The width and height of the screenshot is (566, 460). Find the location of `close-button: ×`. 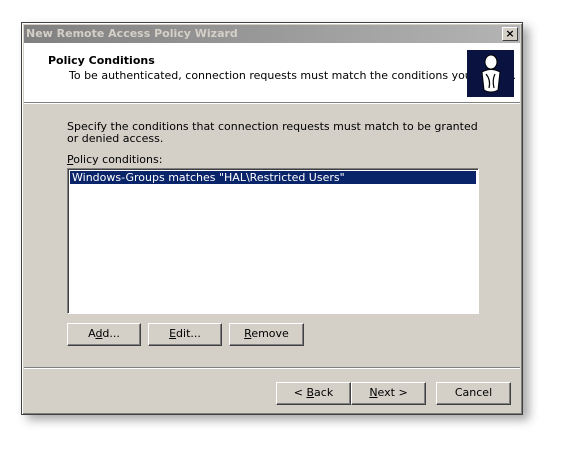

close-button: × is located at coordinates (510, 34).